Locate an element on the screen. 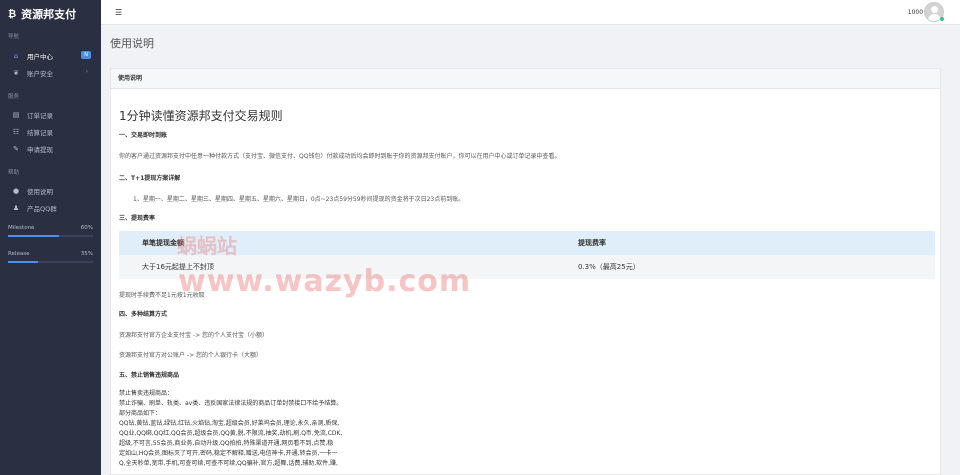 The width and height of the screenshot is (960, 475). sidebar-item-withdraw: ✎ 申请提现 is located at coordinates (50, 148).